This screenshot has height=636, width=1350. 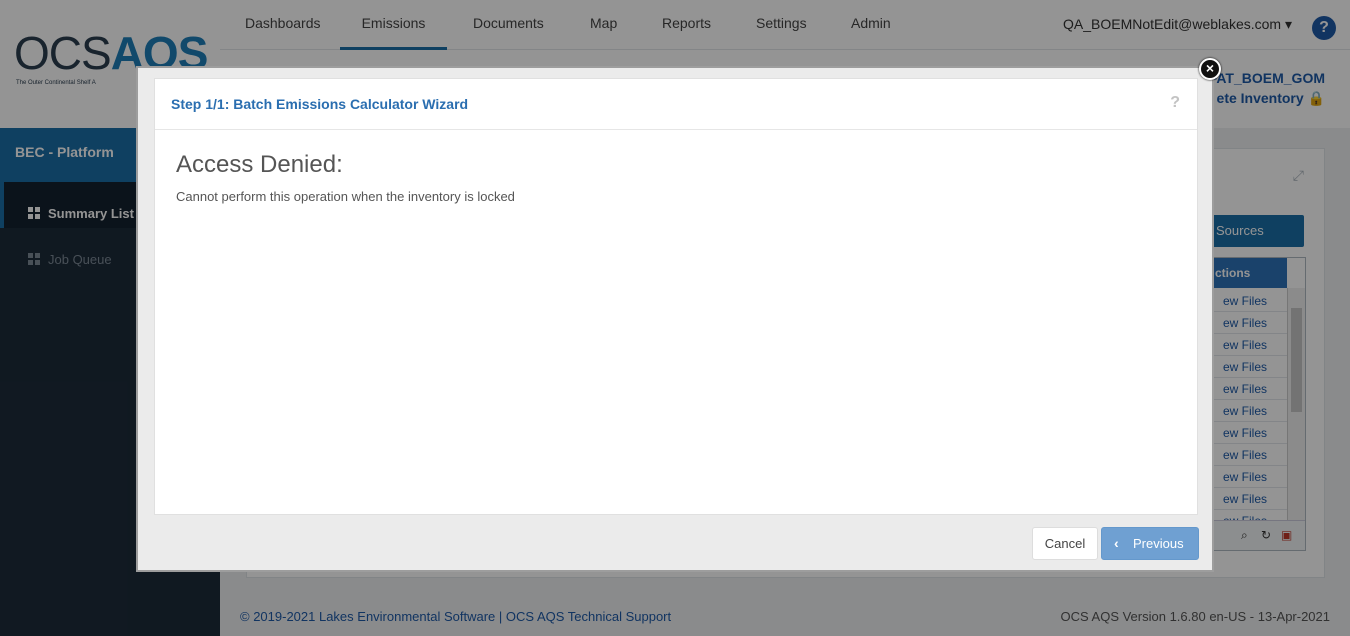 What do you see at coordinates (1065, 543) in the screenshot?
I see `cancel-button: Cancel` at bounding box center [1065, 543].